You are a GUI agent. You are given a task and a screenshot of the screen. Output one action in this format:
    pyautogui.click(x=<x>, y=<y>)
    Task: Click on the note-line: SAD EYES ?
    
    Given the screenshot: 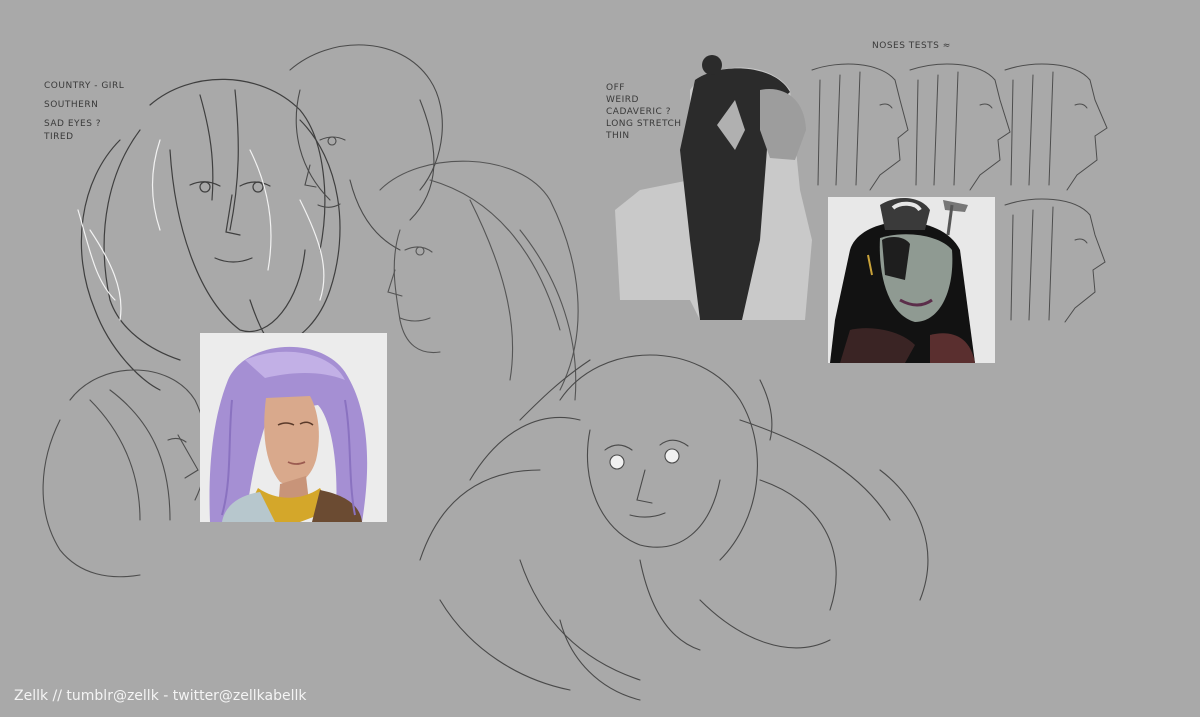 What is the action you would take?
    pyautogui.click(x=73, y=124)
    